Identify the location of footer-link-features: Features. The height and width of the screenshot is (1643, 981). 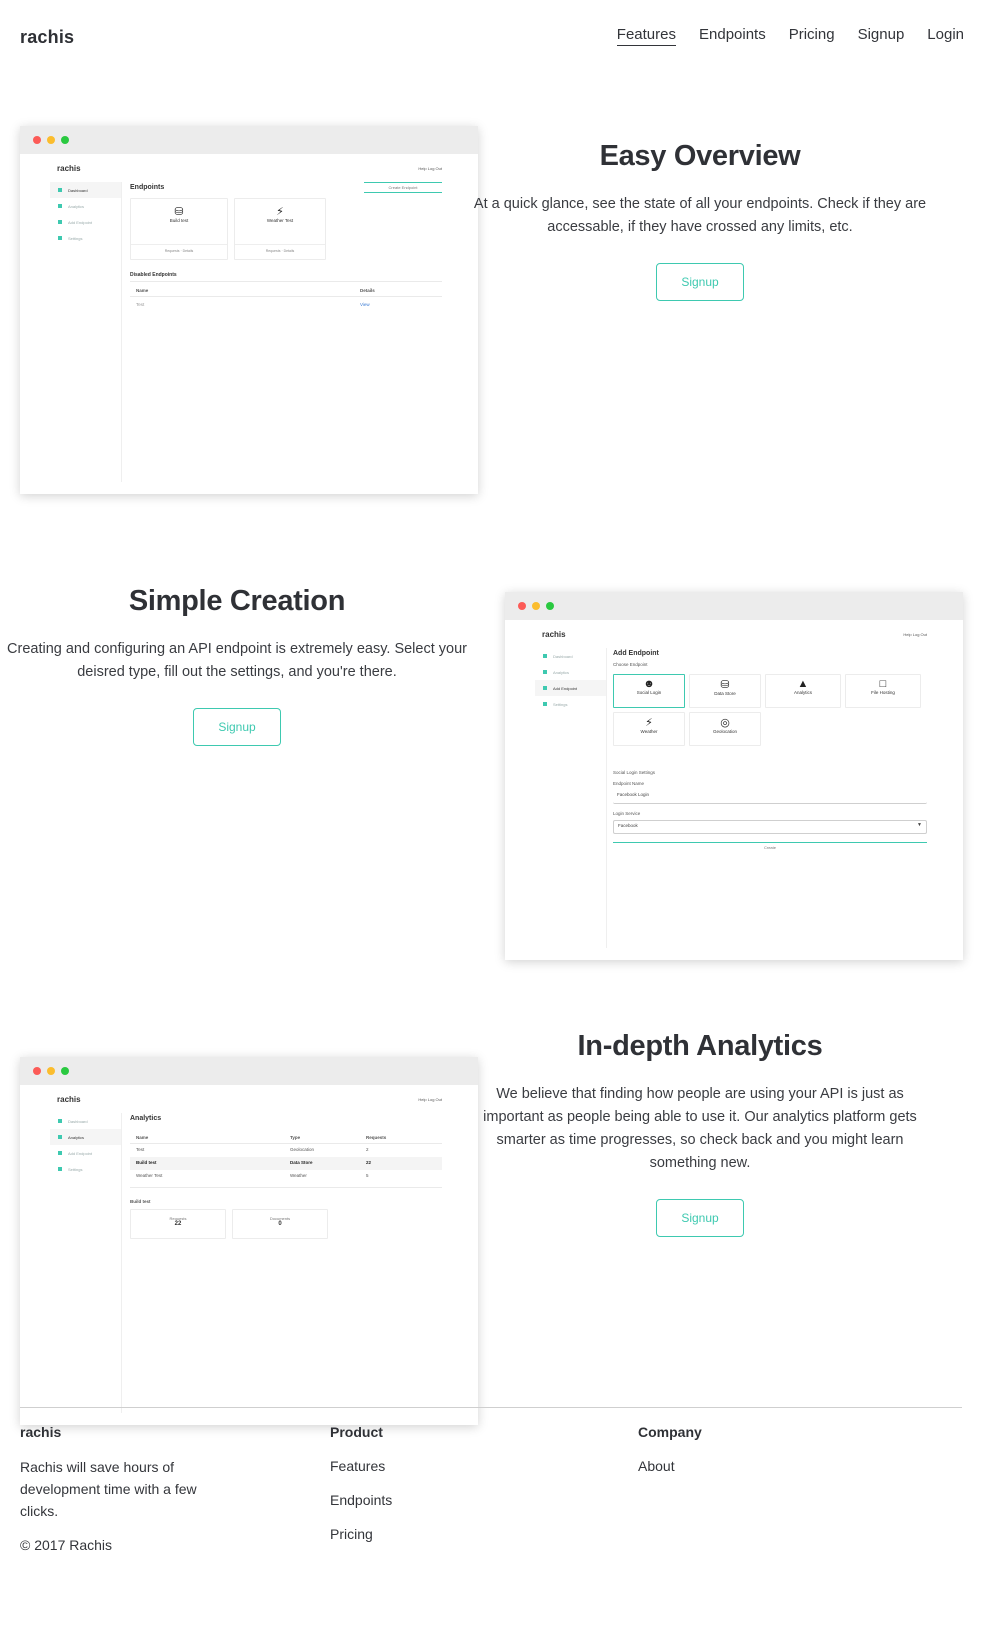
(430, 1466).